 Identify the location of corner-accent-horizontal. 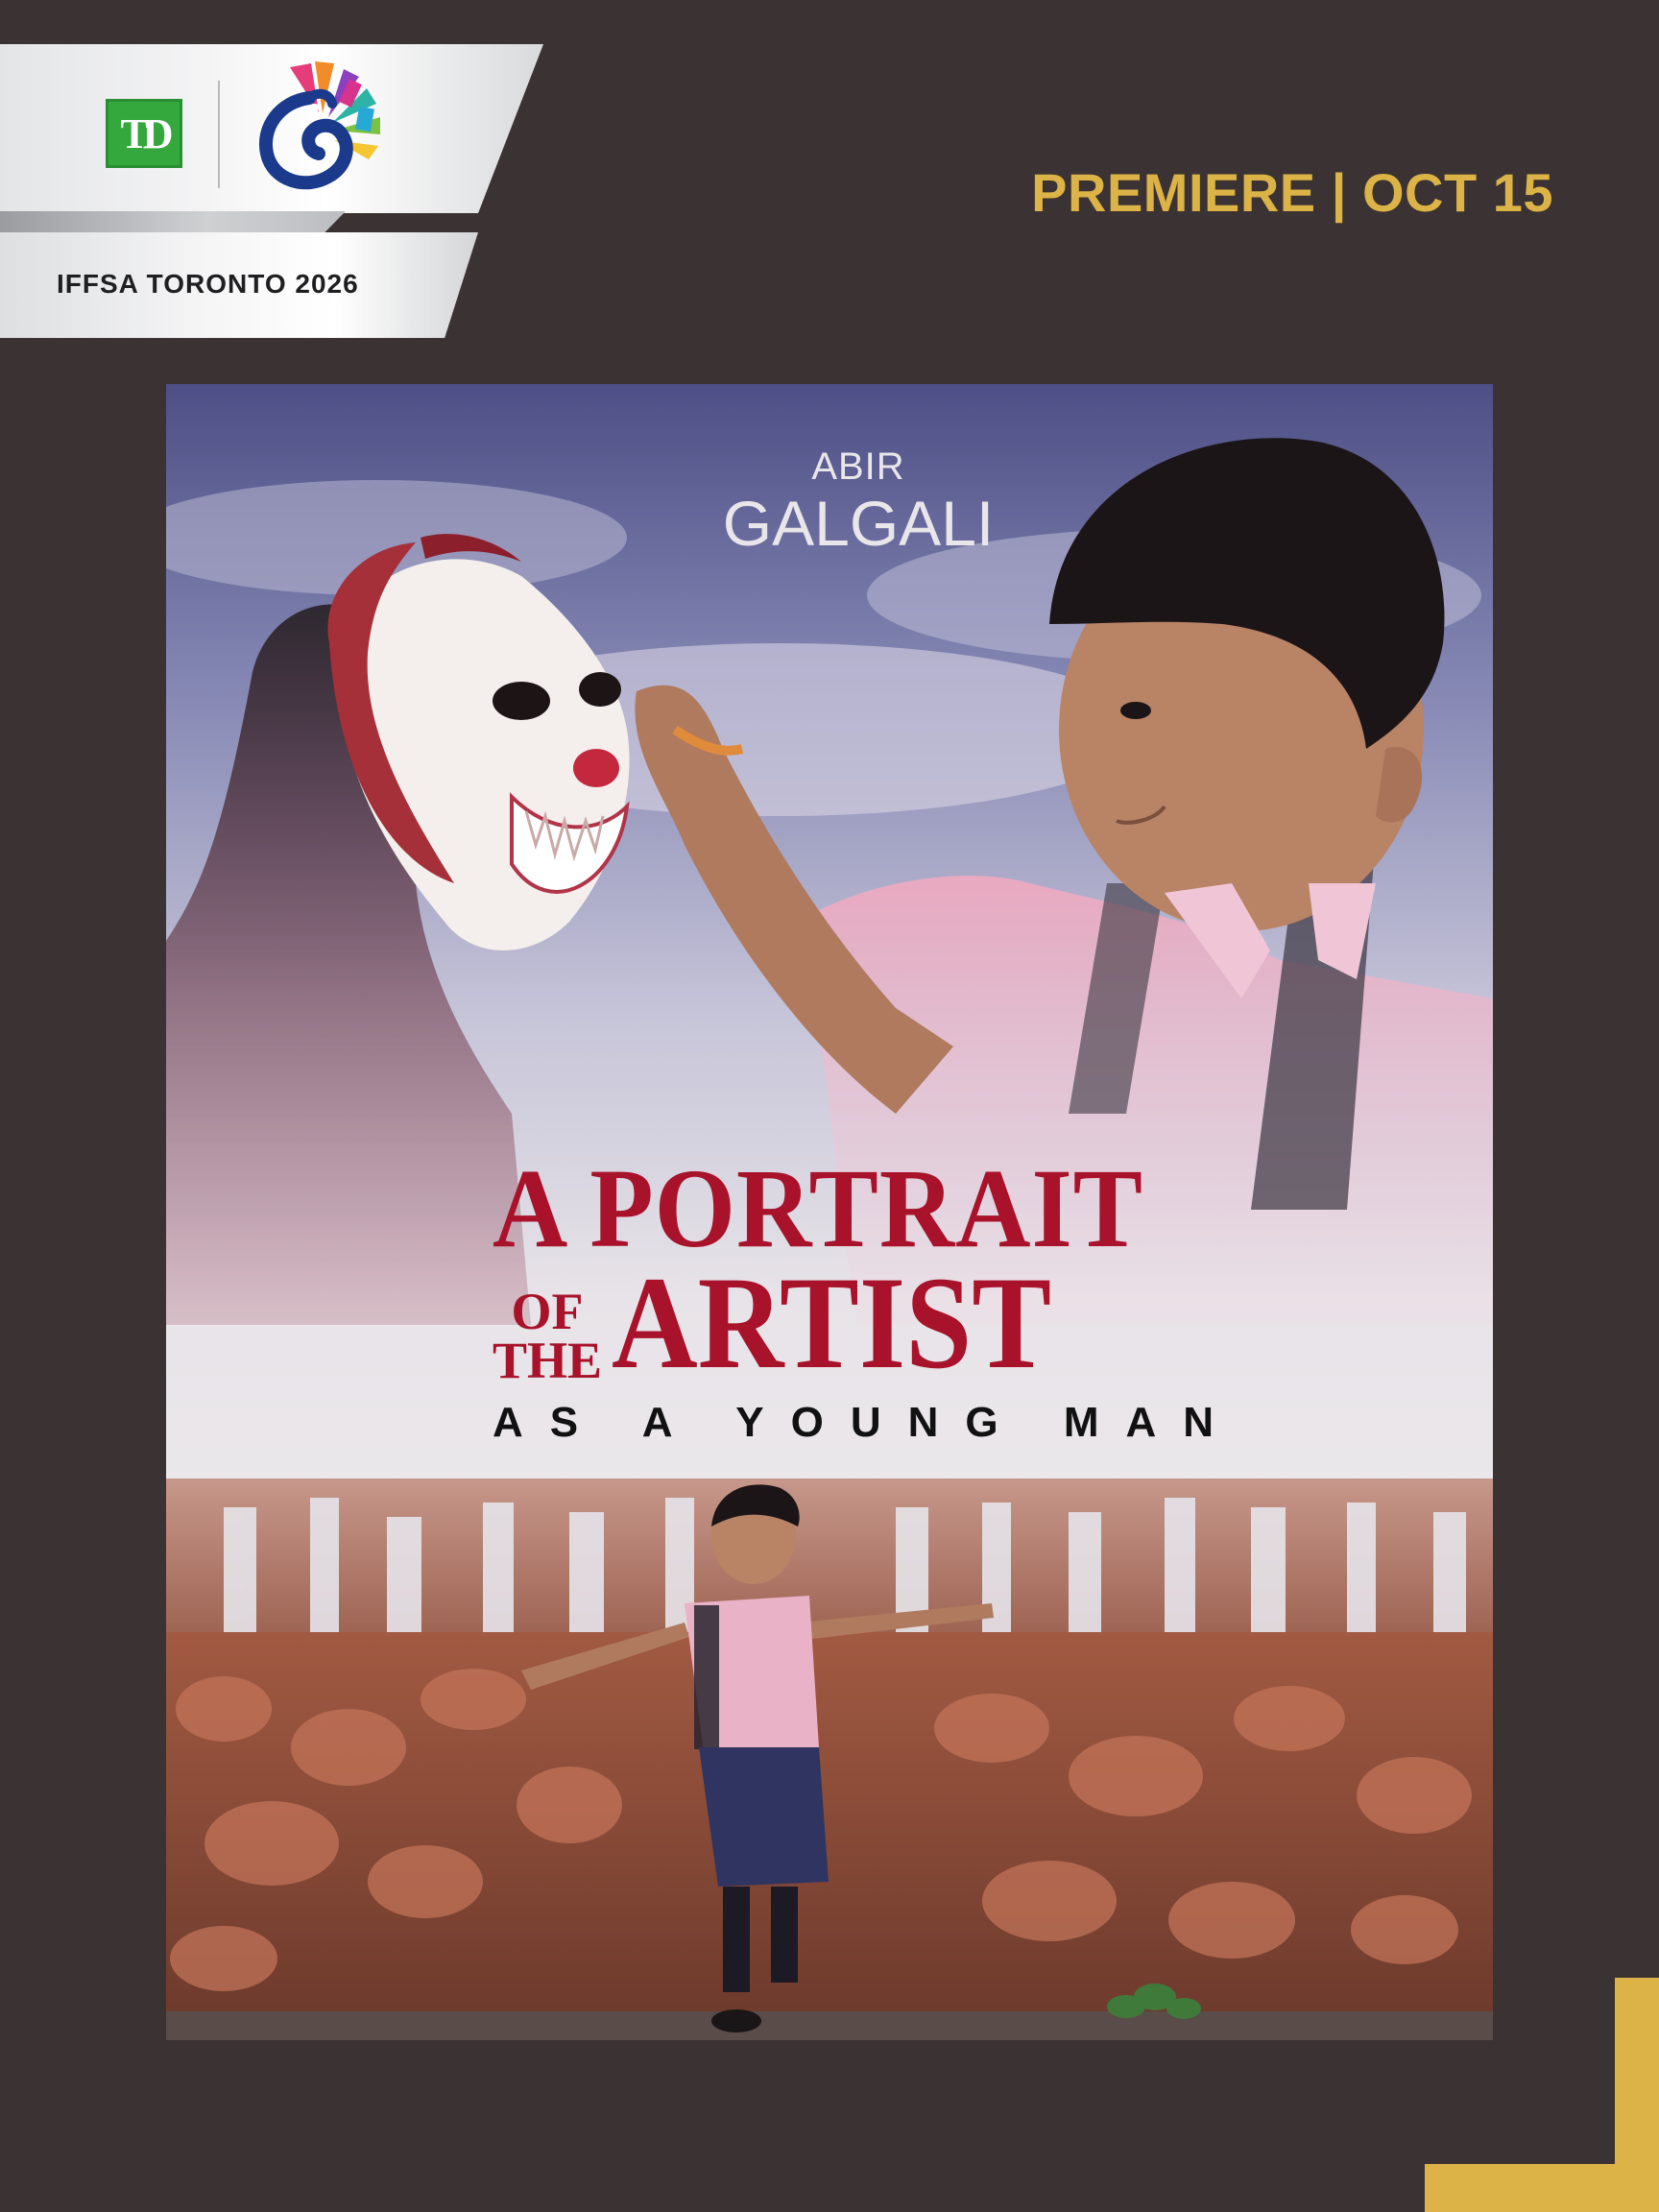
(1542, 2188).